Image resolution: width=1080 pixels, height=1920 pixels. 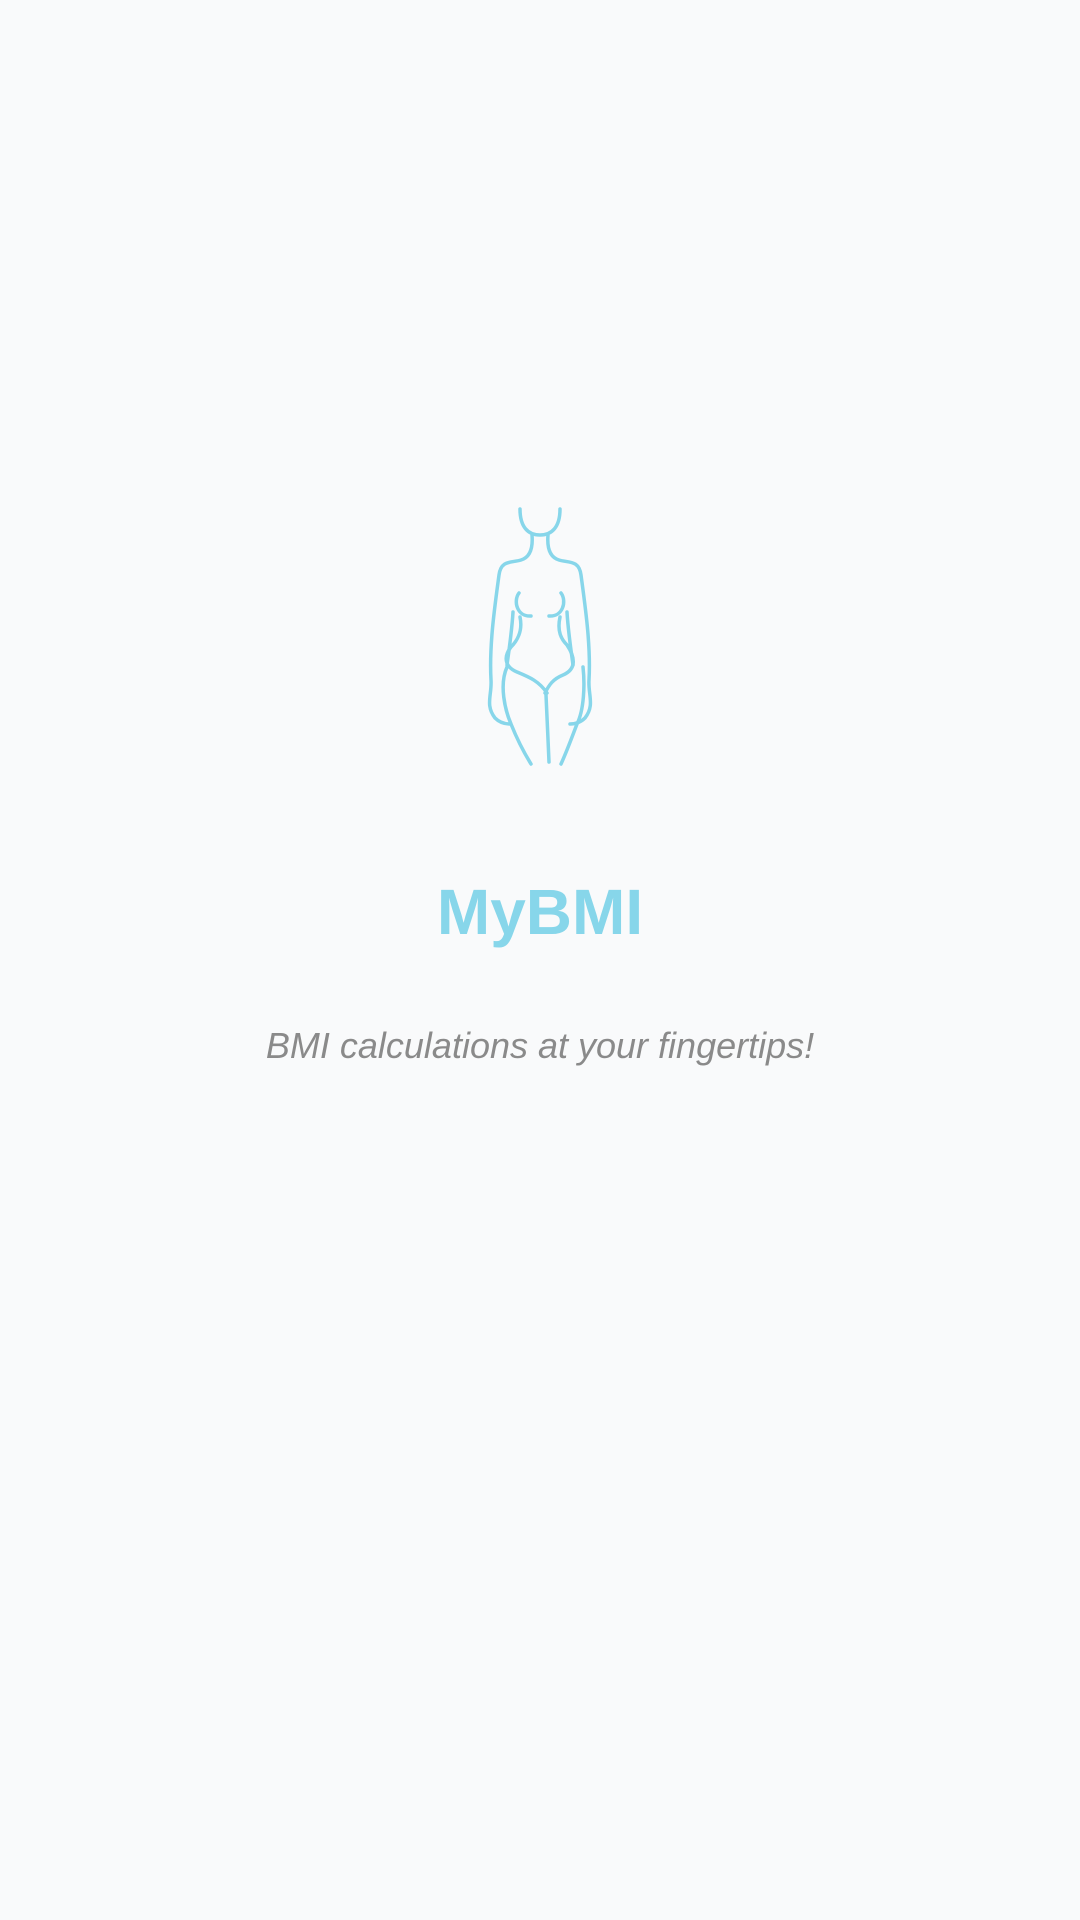 What do you see at coordinates (540, 1045) in the screenshot?
I see `app-tagline: BMI calculations at your fingertips!` at bounding box center [540, 1045].